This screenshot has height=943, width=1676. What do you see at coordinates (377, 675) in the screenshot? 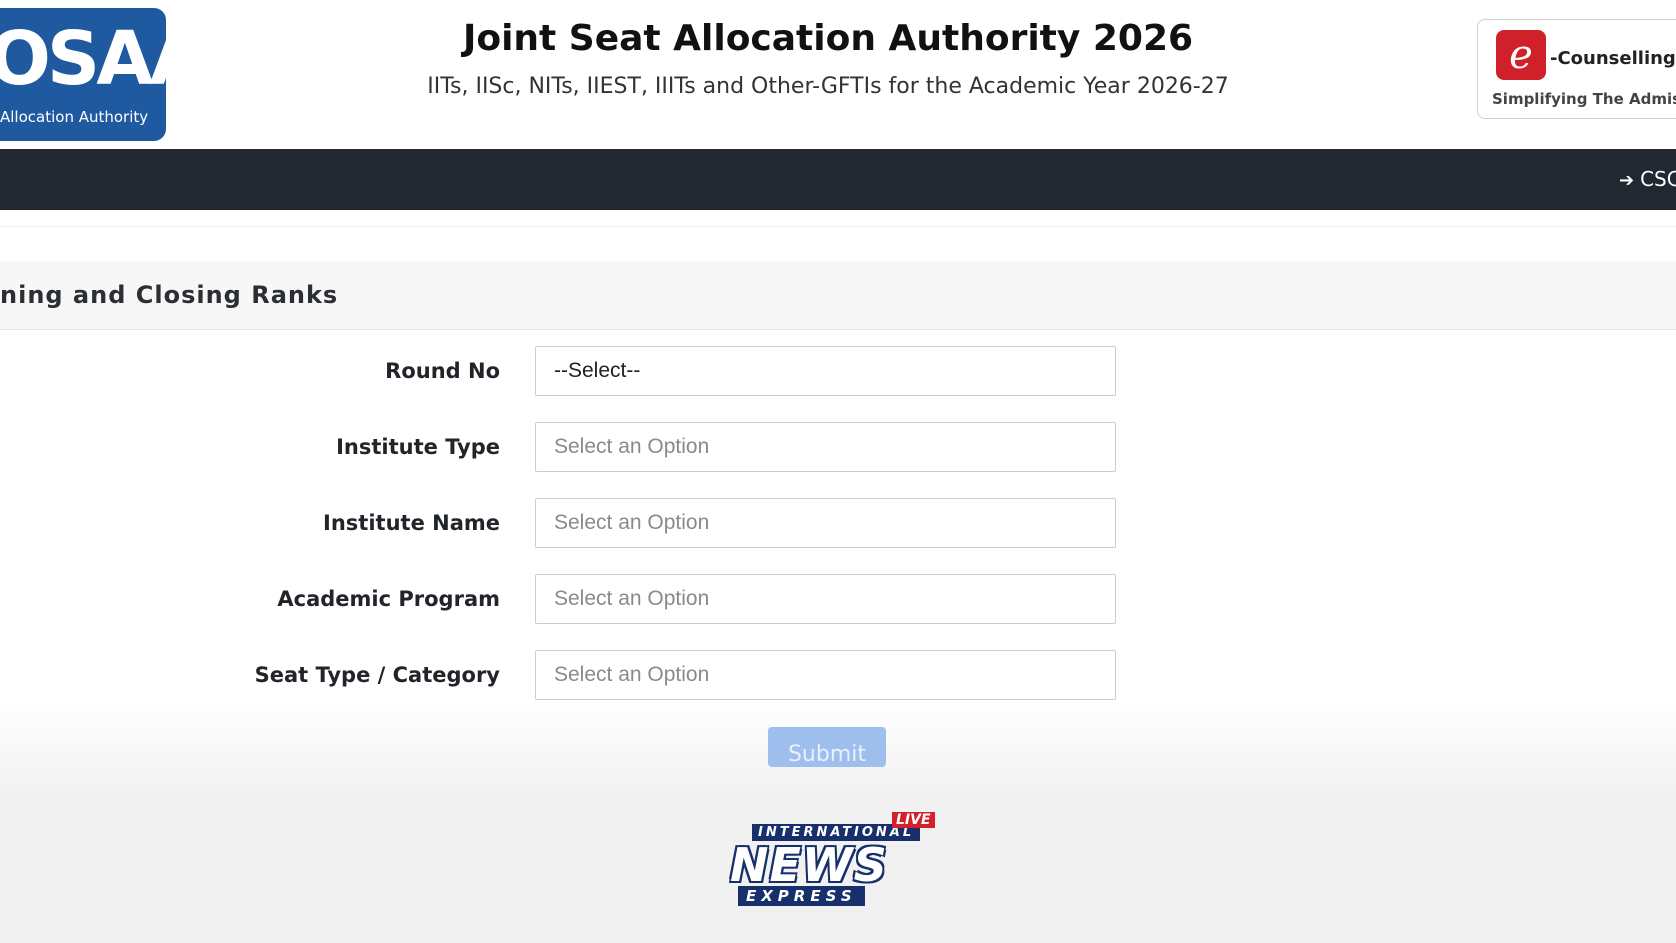
I see `seat-type-label: Seat Type / Category` at bounding box center [377, 675].